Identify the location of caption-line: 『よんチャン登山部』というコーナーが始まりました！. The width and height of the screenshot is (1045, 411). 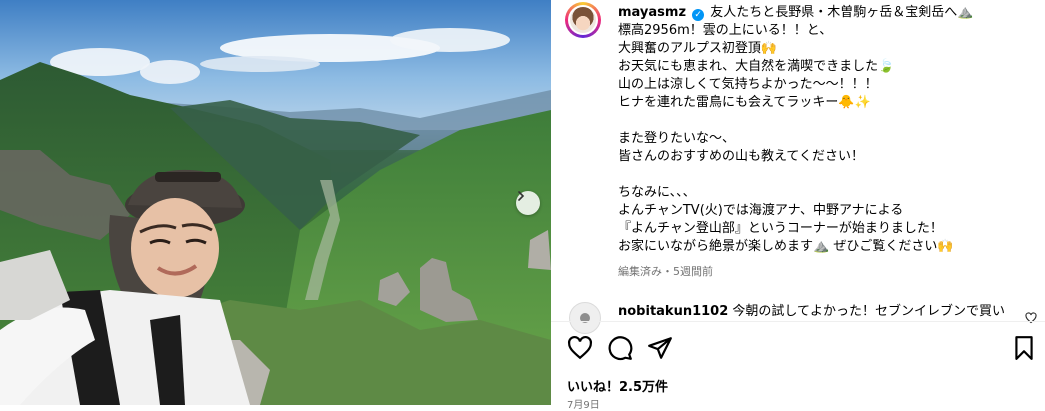
(780, 228).